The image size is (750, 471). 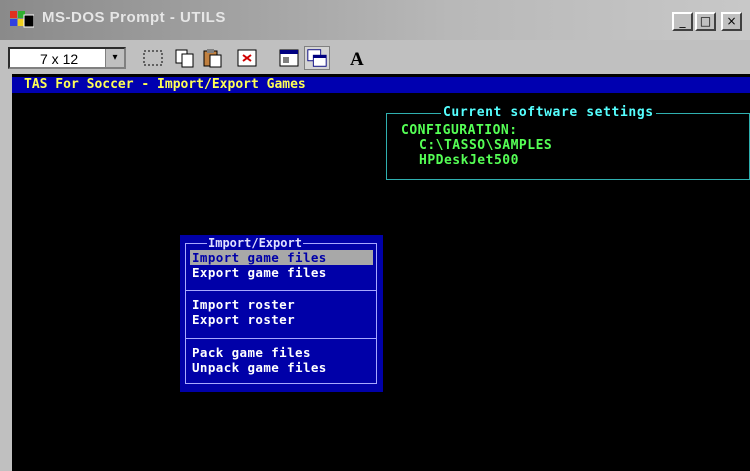 I want to click on menu-item-import-roster: Import roster, so click(x=281, y=304).